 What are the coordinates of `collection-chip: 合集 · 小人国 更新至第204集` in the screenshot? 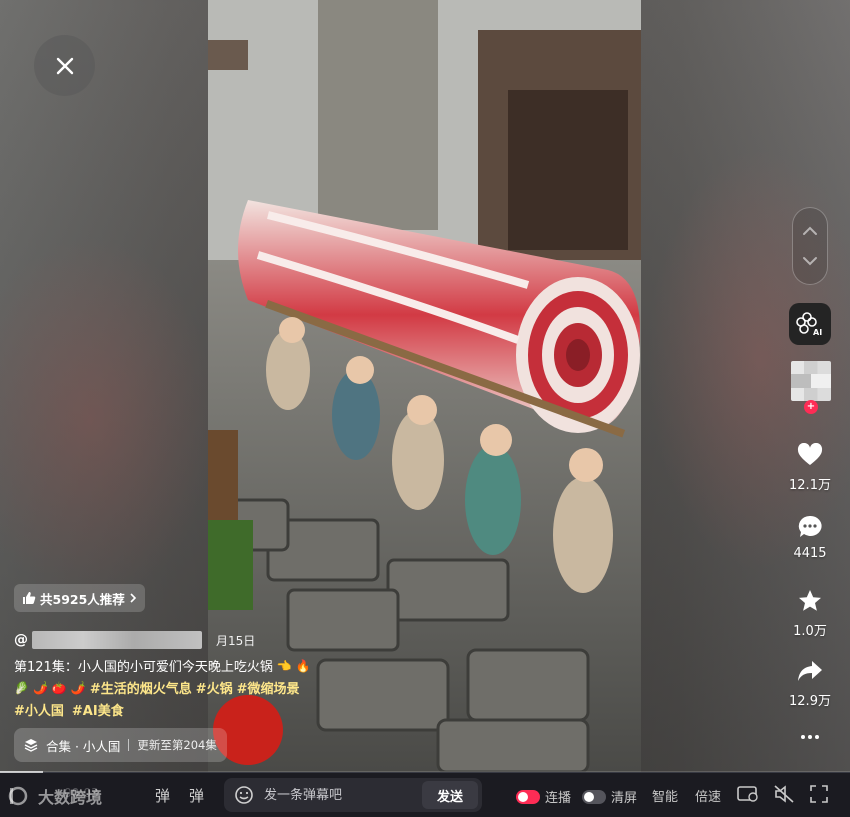 It's located at (120, 745).